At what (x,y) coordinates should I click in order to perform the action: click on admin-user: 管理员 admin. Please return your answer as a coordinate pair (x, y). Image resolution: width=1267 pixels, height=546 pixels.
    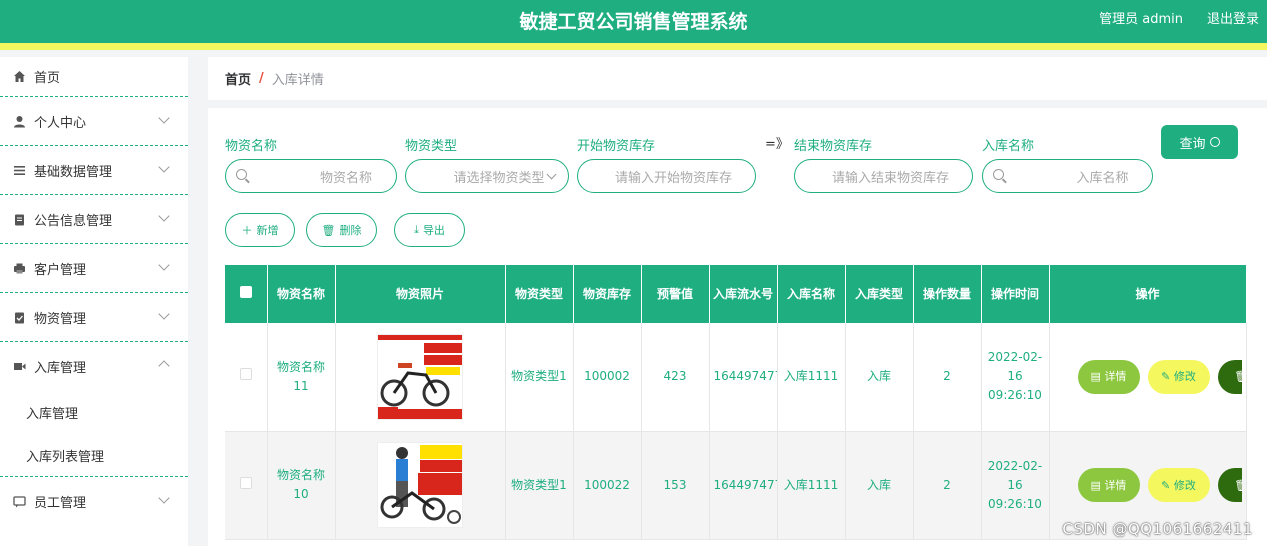
    Looking at the image, I should click on (1141, 19).